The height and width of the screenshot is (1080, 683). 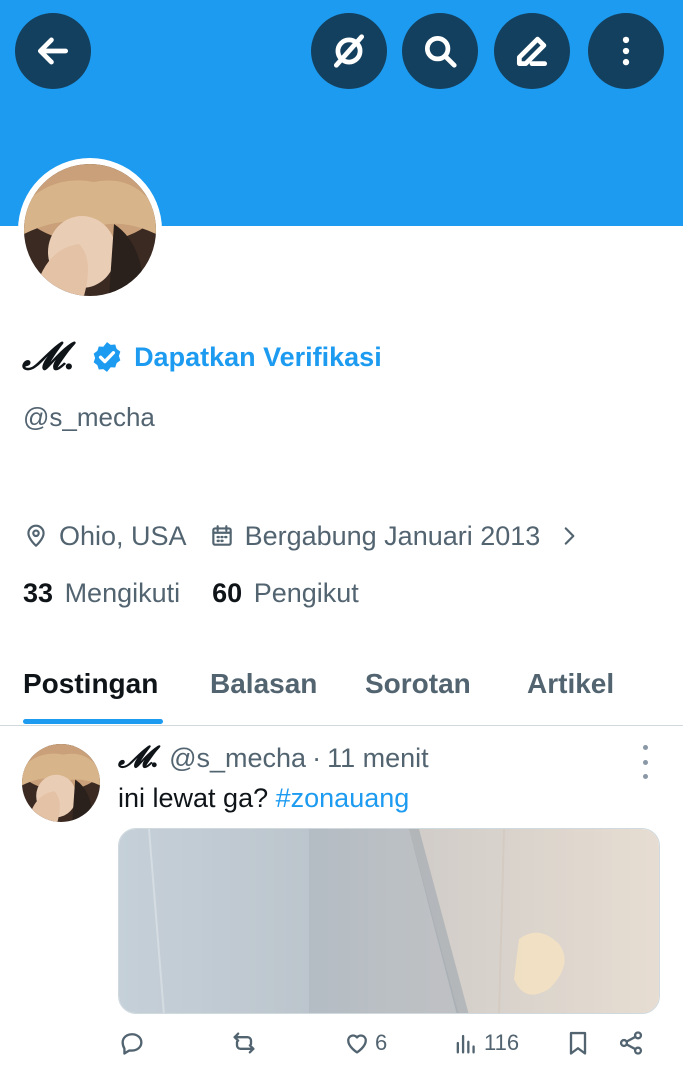 I want to click on location-pin-icon, so click(x=36, y=535).